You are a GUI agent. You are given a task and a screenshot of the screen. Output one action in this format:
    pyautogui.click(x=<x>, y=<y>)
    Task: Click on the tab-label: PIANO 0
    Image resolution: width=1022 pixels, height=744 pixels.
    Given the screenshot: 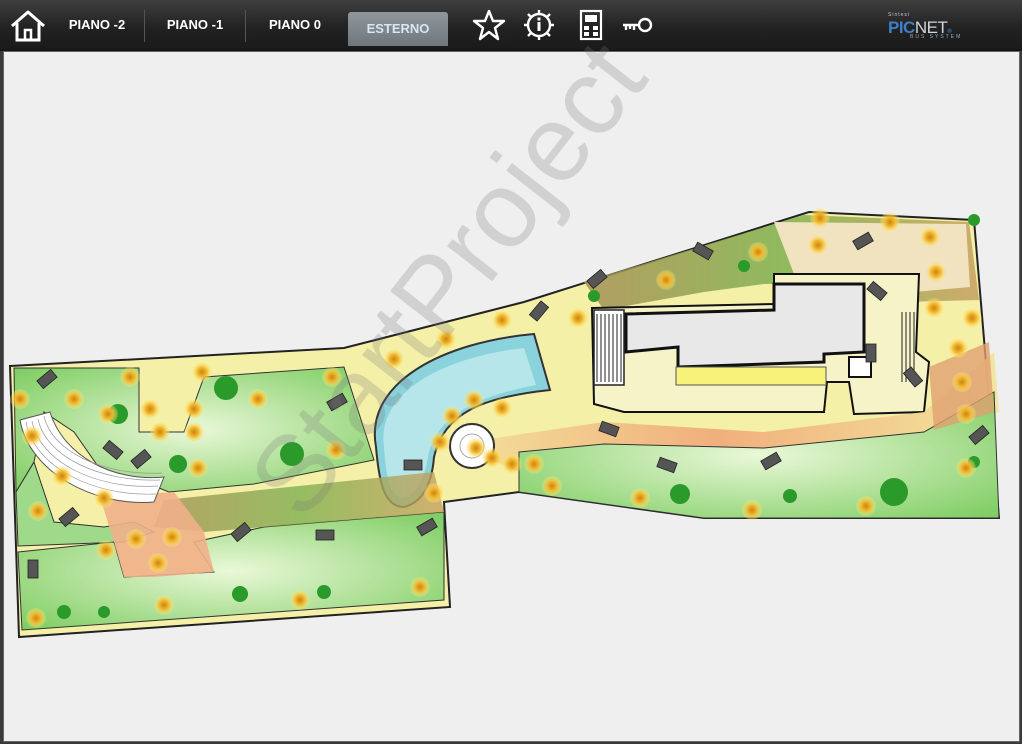 What is the action you would take?
    pyautogui.click(x=294, y=24)
    